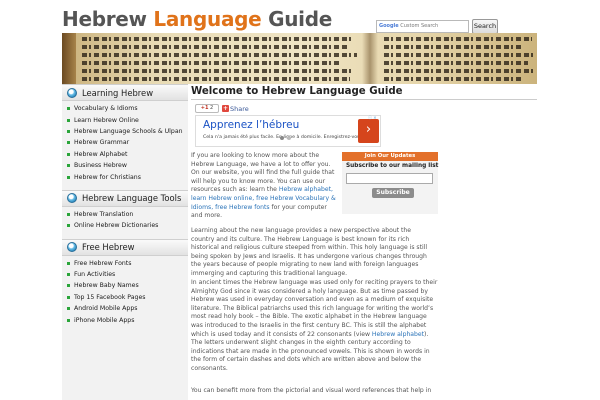 The image size is (600, 400). I want to click on title-divider, so click(364, 99).